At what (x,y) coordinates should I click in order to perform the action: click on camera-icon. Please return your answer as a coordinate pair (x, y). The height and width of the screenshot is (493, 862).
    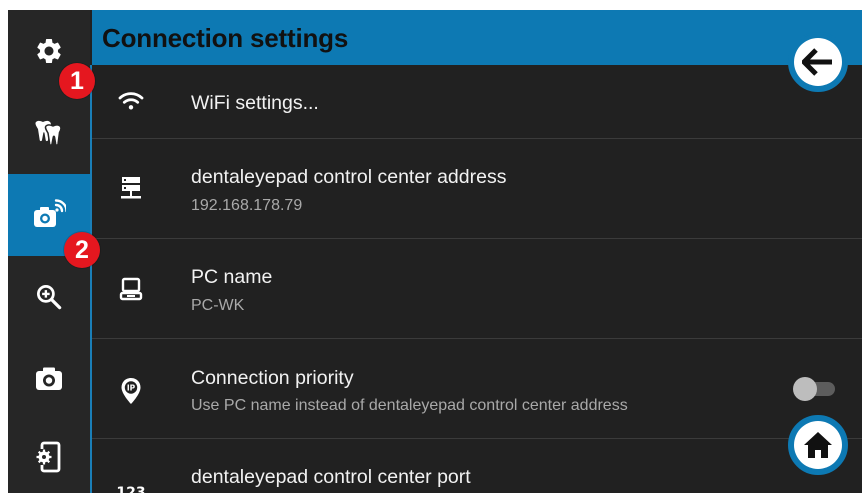
    Looking at the image, I should click on (49, 378).